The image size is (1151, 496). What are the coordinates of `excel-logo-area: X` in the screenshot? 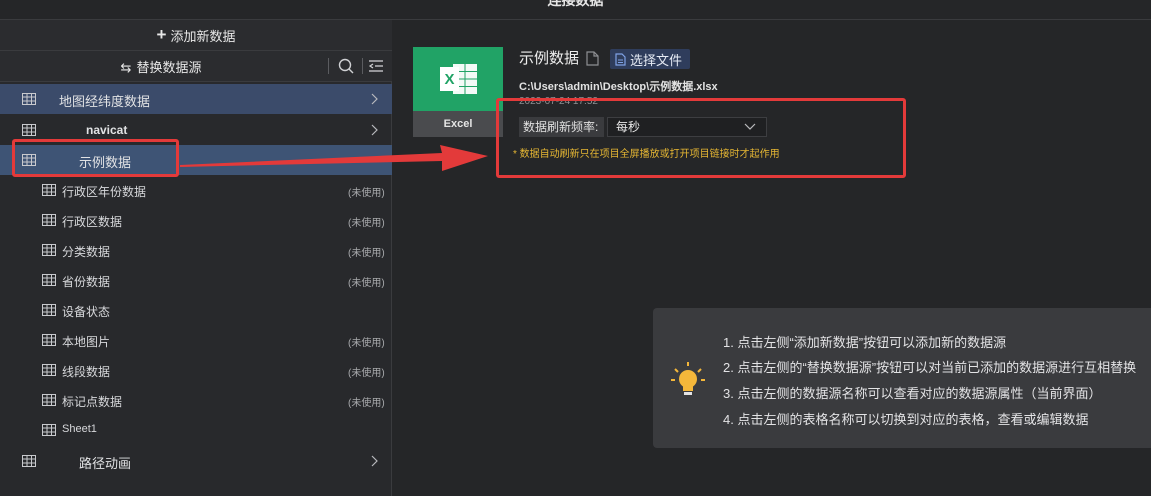 It's located at (458, 79).